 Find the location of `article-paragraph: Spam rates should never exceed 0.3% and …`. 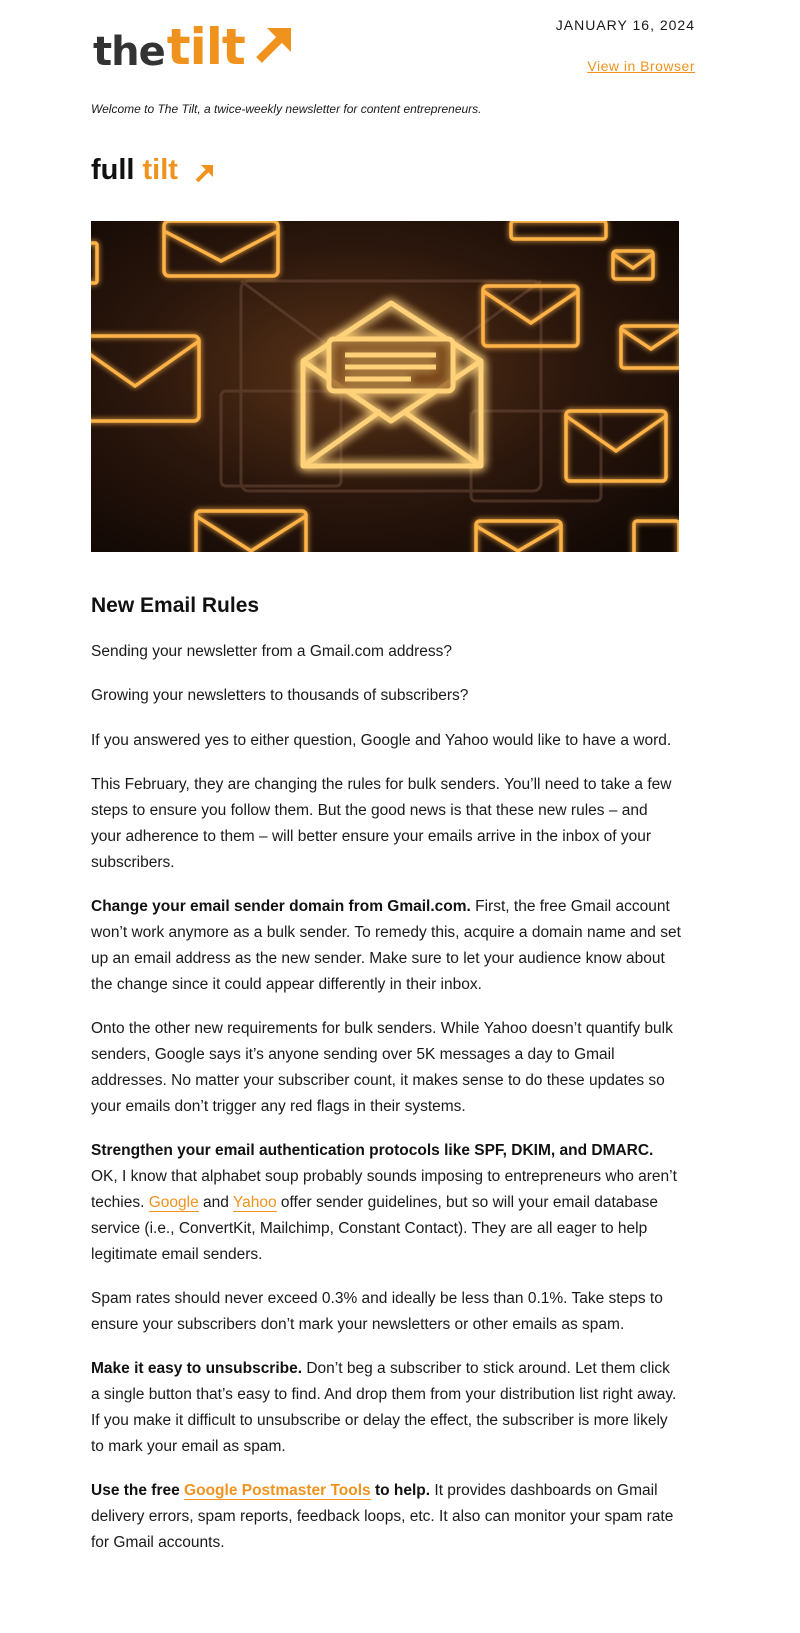

article-paragraph: Spam rates should never exceed 0.3% and … is located at coordinates (377, 1311).